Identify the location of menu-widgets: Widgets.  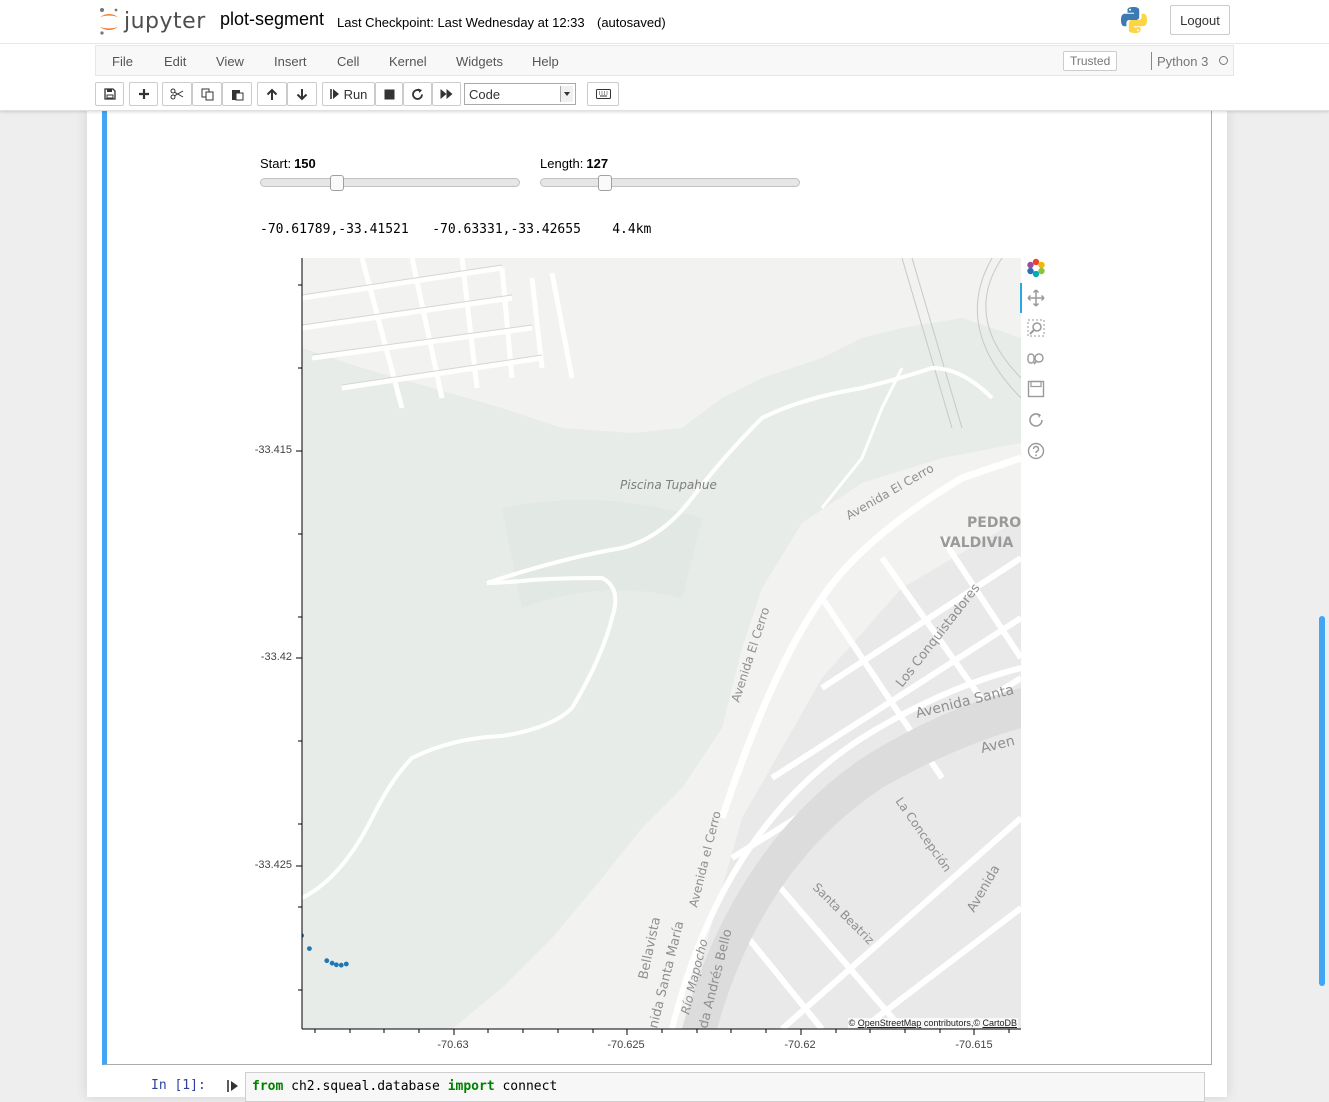
(479, 61).